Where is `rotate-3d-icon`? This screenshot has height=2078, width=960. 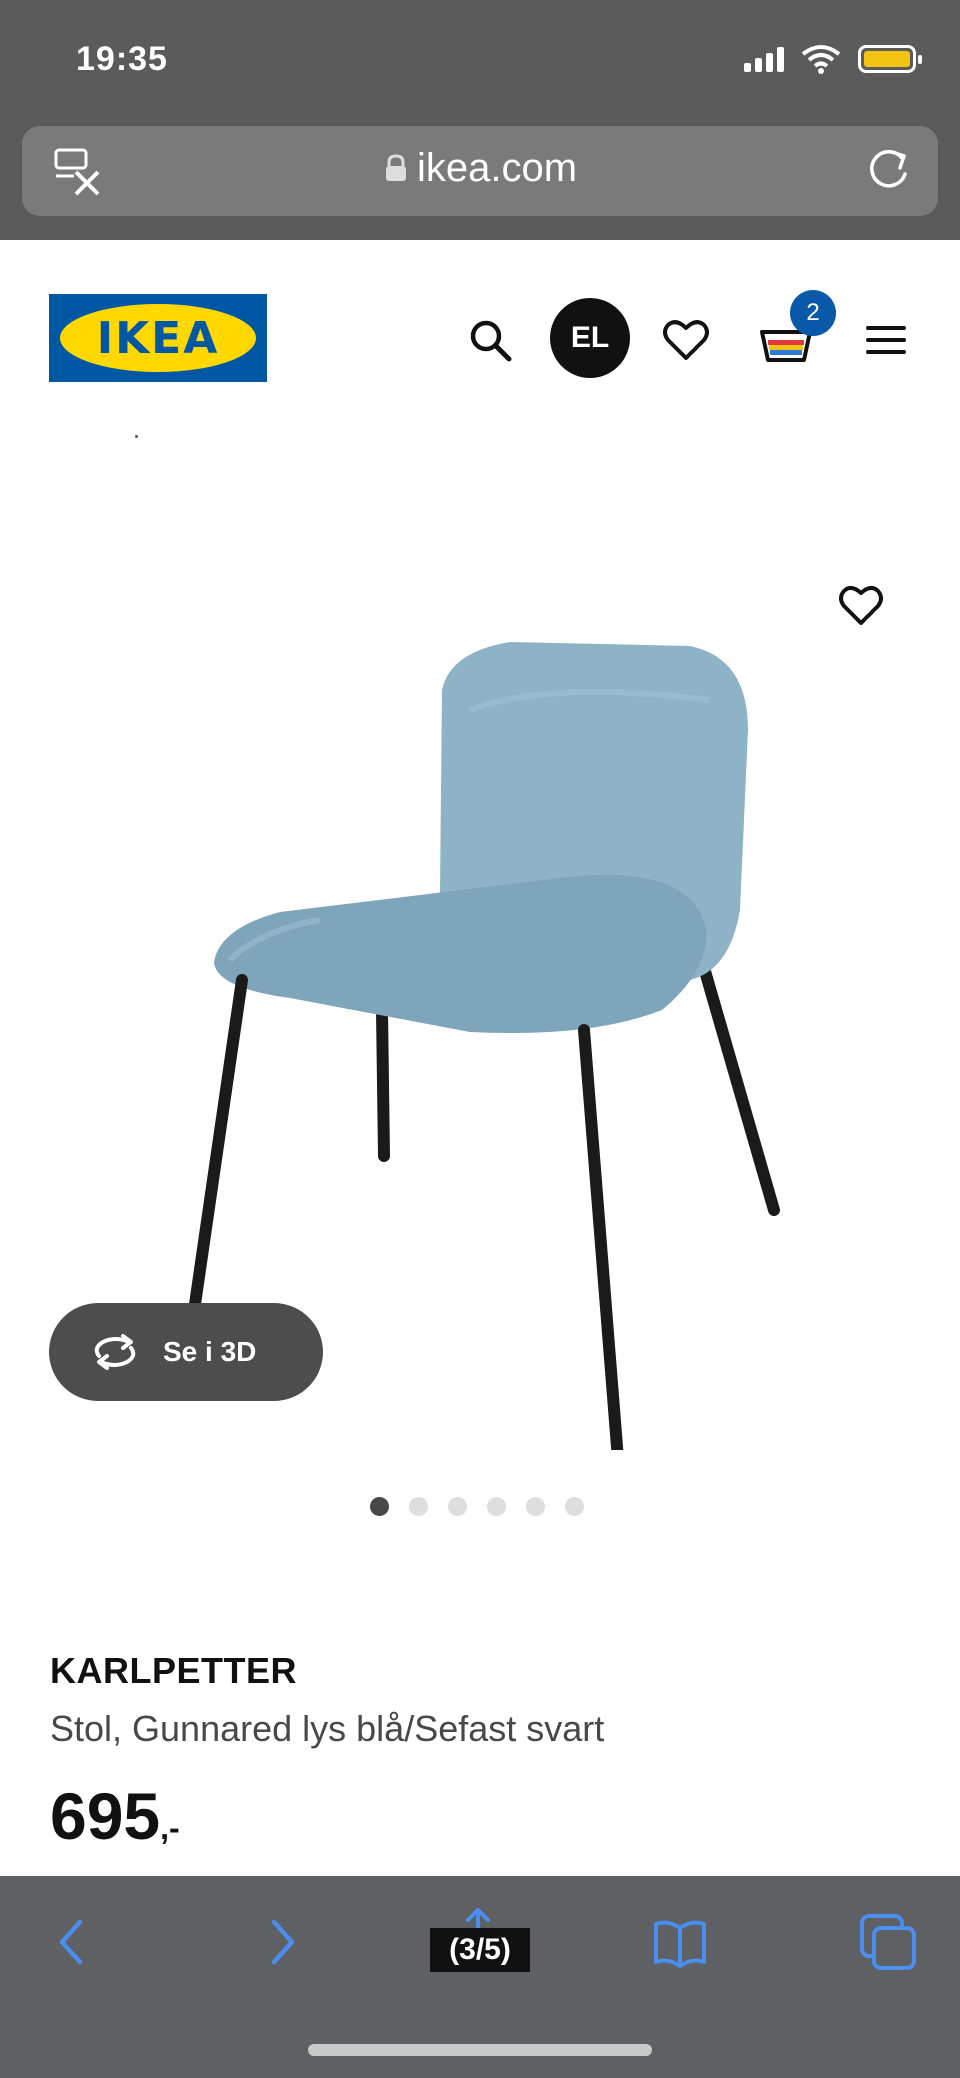
rotate-3d-icon is located at coordinates (115, 1352).